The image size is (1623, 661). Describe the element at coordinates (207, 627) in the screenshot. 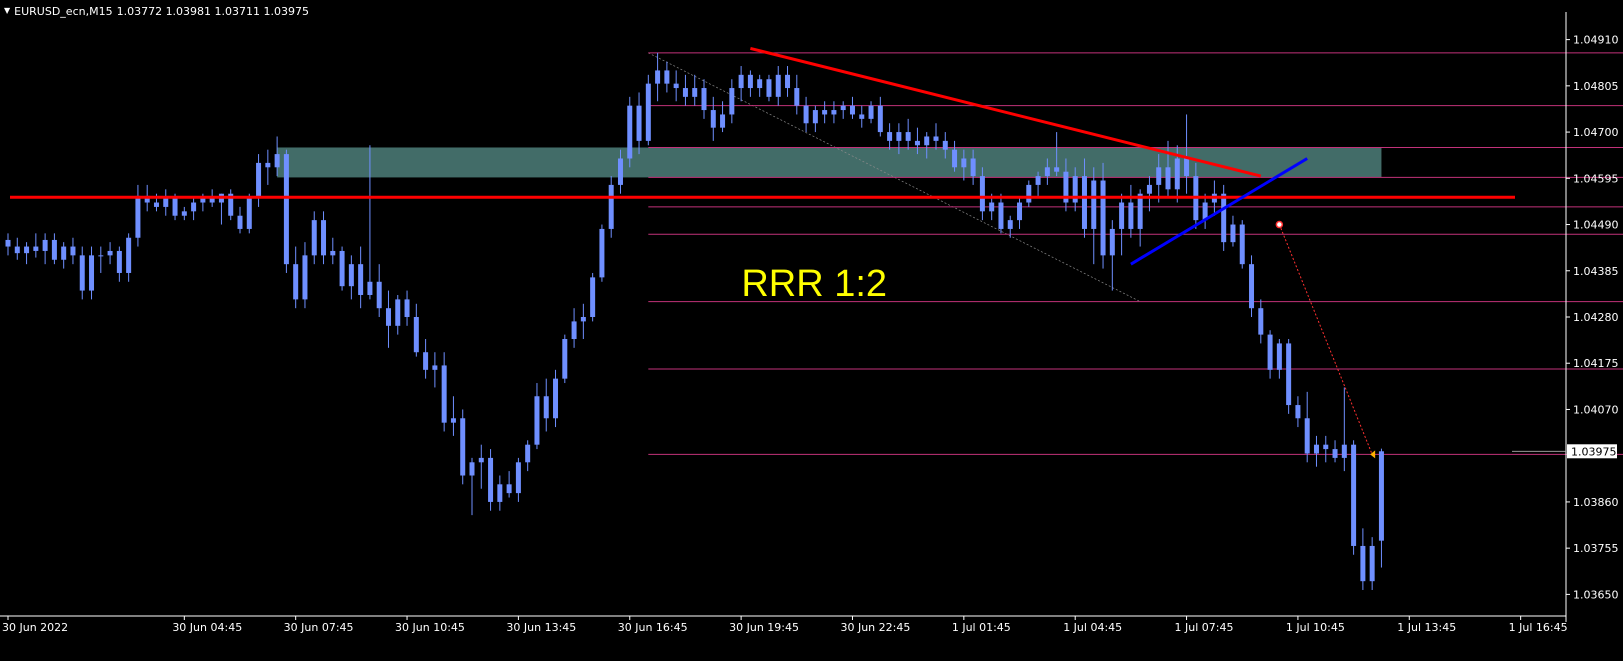

I see `x-tick-label: 30 Jun 04:45` at that location.